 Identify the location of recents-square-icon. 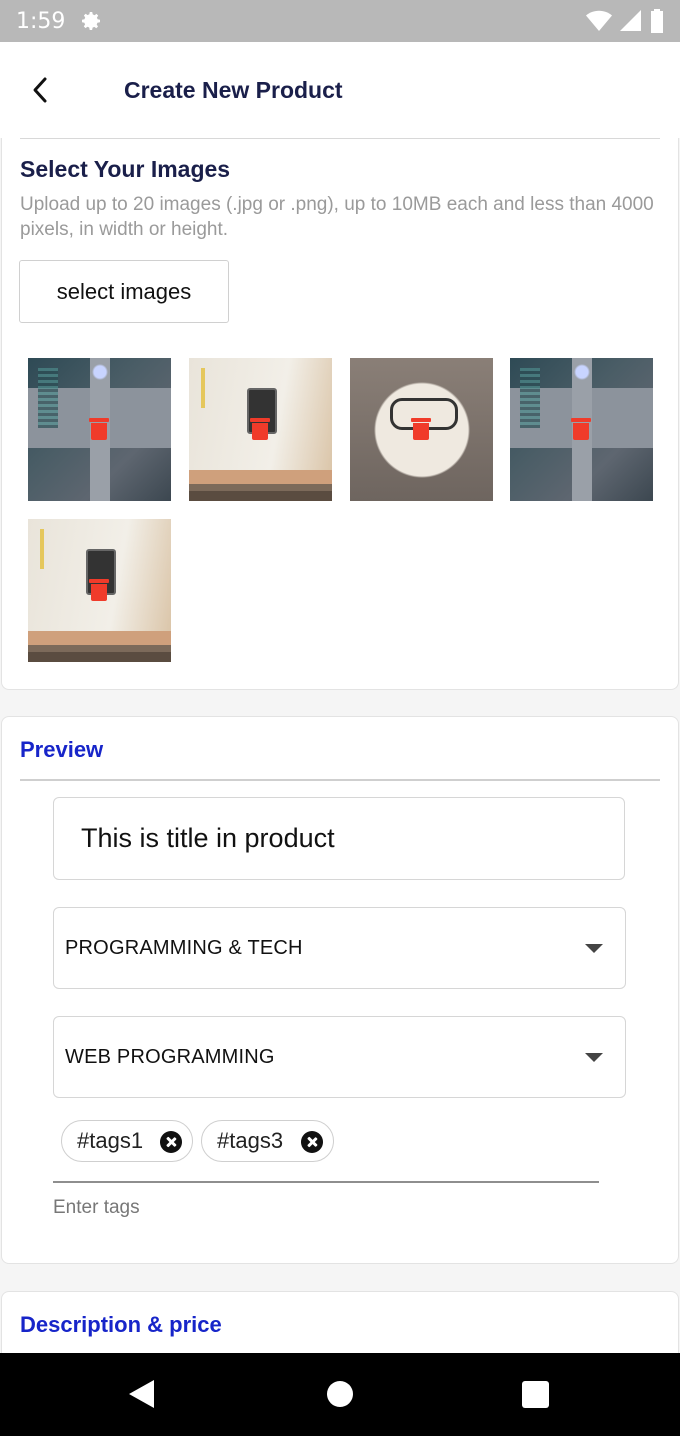
(535, 1394).